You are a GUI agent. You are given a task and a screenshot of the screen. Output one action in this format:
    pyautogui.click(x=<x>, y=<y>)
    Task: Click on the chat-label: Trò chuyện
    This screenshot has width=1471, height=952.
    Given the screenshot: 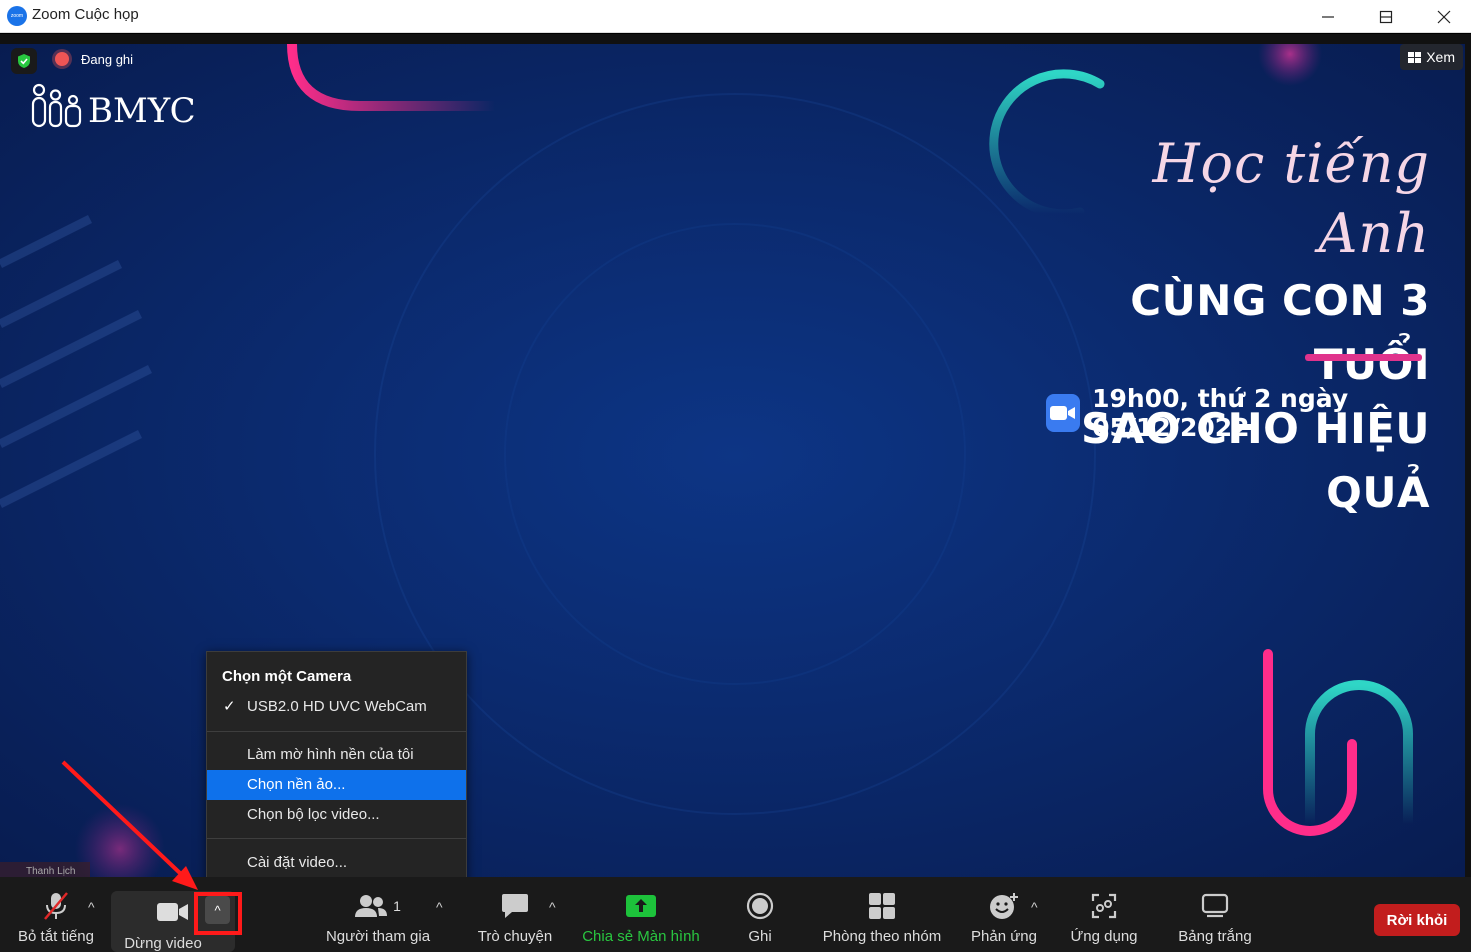 What is the action you would take?
    pyautogui.click(x=515, y=936)
    